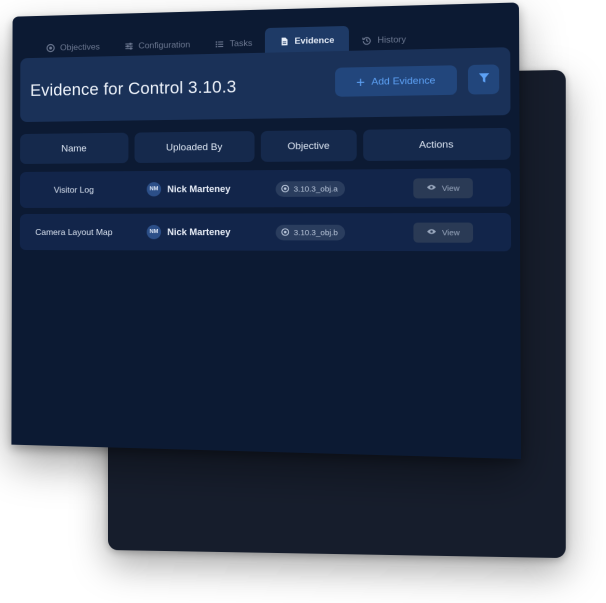 Image resolution: width=606 pixels, height=603 pixels. I want to click on add-evidence-button: + Add Evidence, so click(396, 81).